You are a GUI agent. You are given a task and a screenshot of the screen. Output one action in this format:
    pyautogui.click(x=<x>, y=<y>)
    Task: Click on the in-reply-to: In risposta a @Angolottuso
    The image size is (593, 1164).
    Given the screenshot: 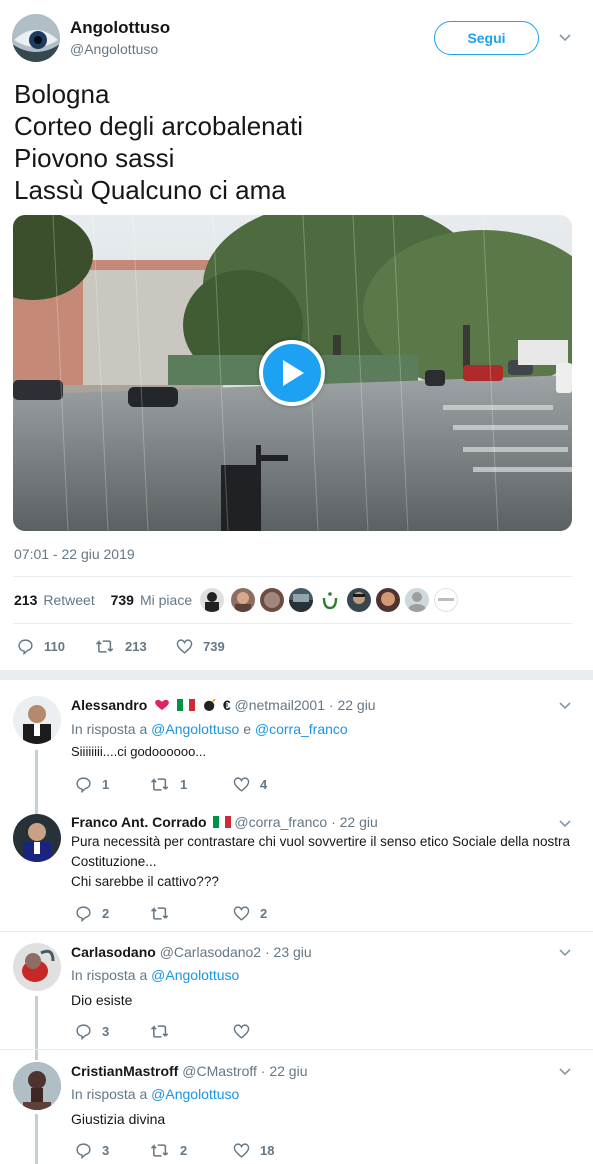 What is the action you would take?
    pyautogui.click(x=155, y=975)
    